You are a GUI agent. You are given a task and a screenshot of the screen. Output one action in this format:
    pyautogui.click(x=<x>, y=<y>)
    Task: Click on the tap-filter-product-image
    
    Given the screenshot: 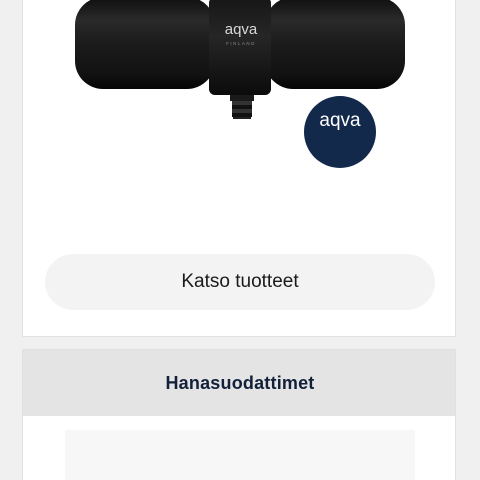 What is the action you would take?
    pyautogui.click(x=240, y=455)
    